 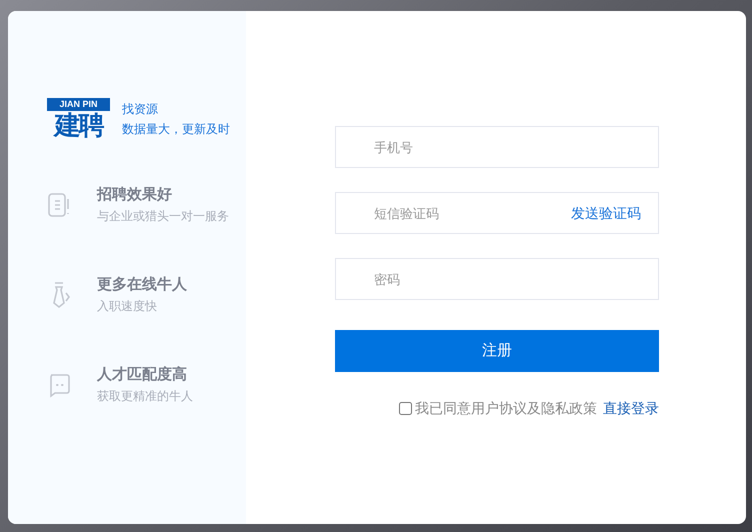 What do you see at coordinates (59, 205) in the screenshot?
I see `document-icon` at bounding box center [59, 205].